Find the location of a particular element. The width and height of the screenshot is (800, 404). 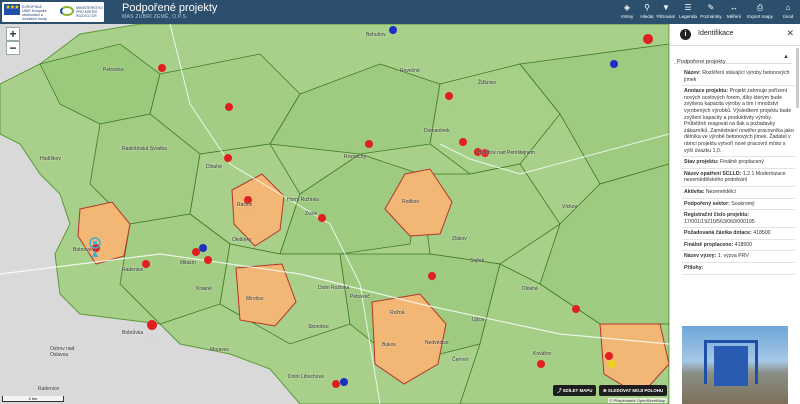

town-label: Dolní Libochová is located at coordinates (306, 377).